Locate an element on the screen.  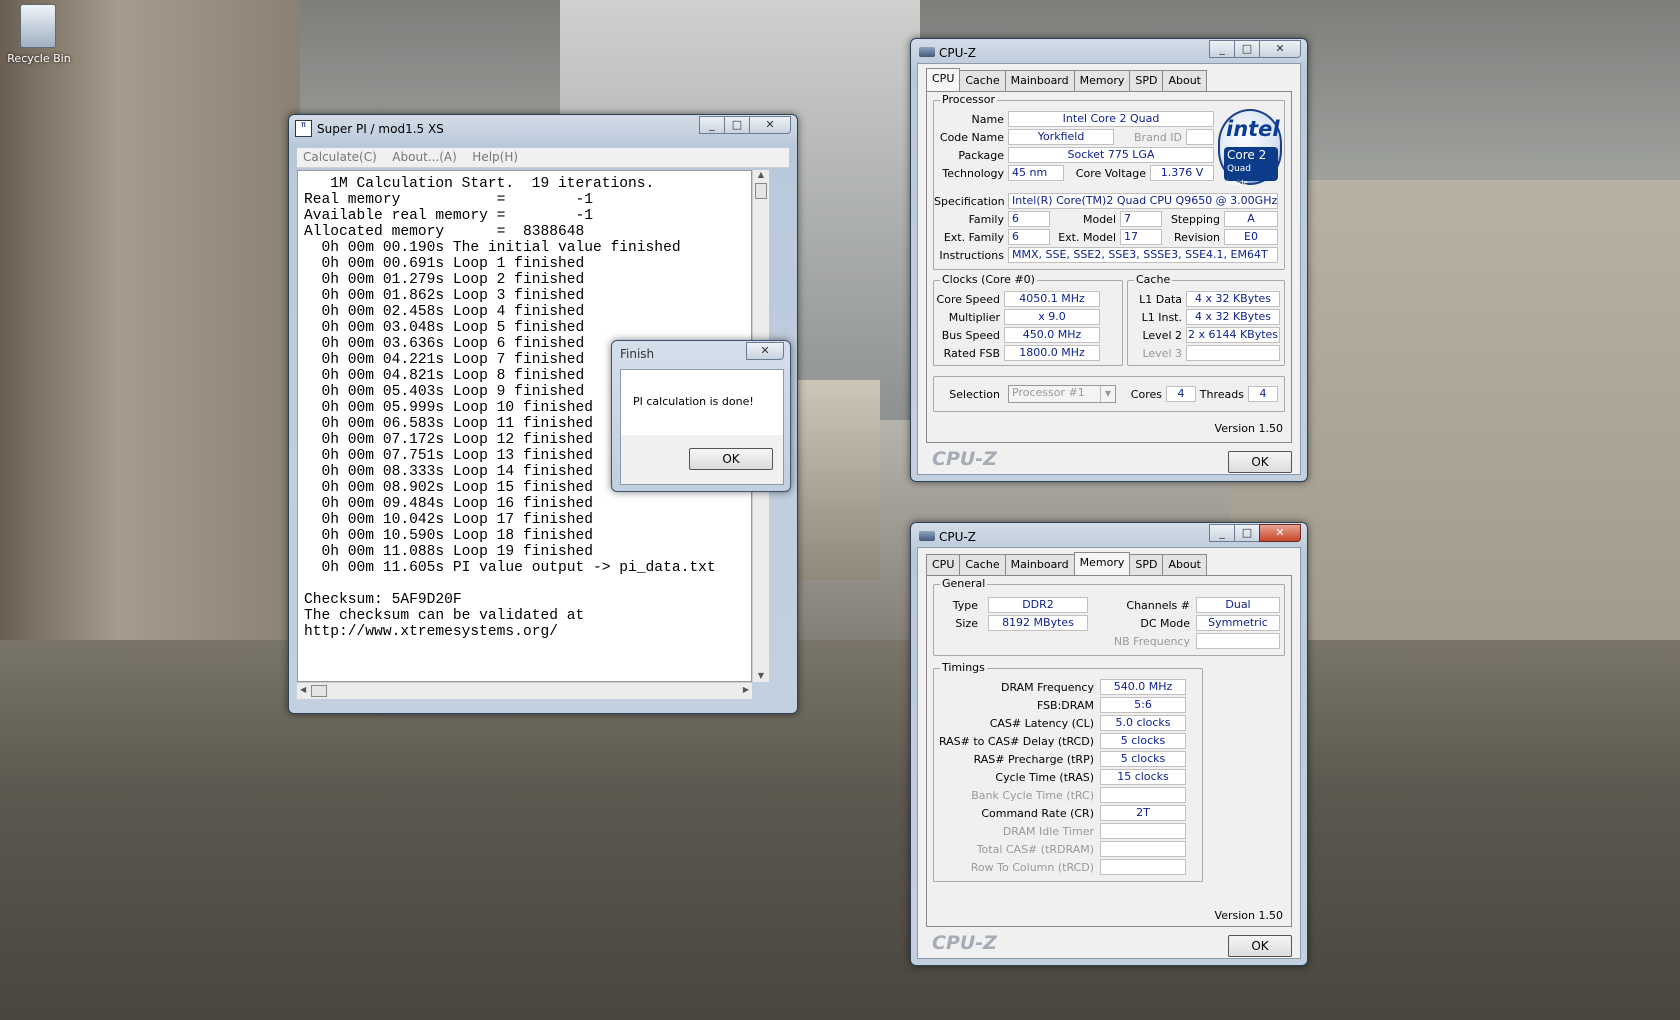
output-line: 0h 00m 10.590s Loop 18 finished is located at coordinates (449, 536).